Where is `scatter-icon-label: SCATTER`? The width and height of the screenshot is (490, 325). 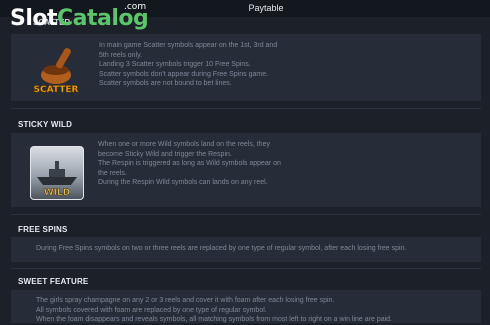 scatter-icon-label: SCATTER is located at coordinates (56, 90).